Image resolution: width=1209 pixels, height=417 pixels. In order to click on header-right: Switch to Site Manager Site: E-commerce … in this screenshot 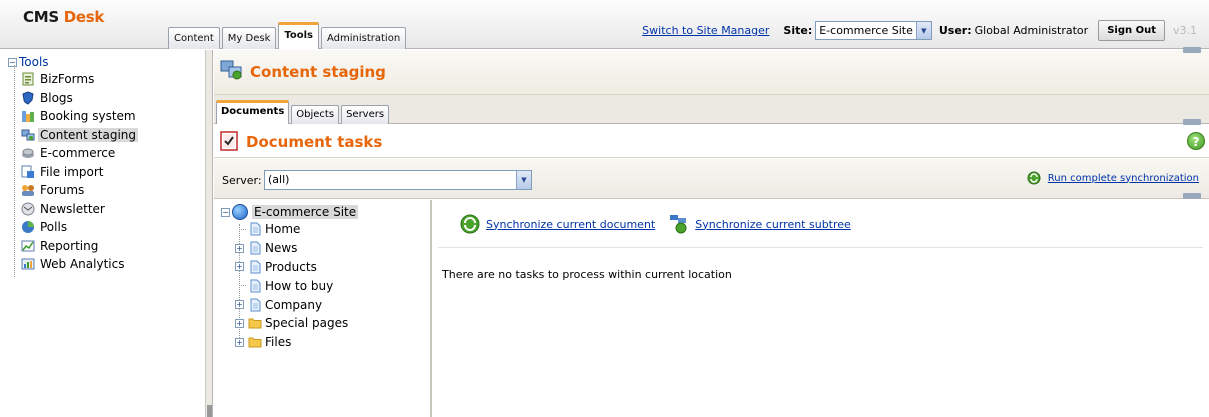, I will do `click(919, 30)`.